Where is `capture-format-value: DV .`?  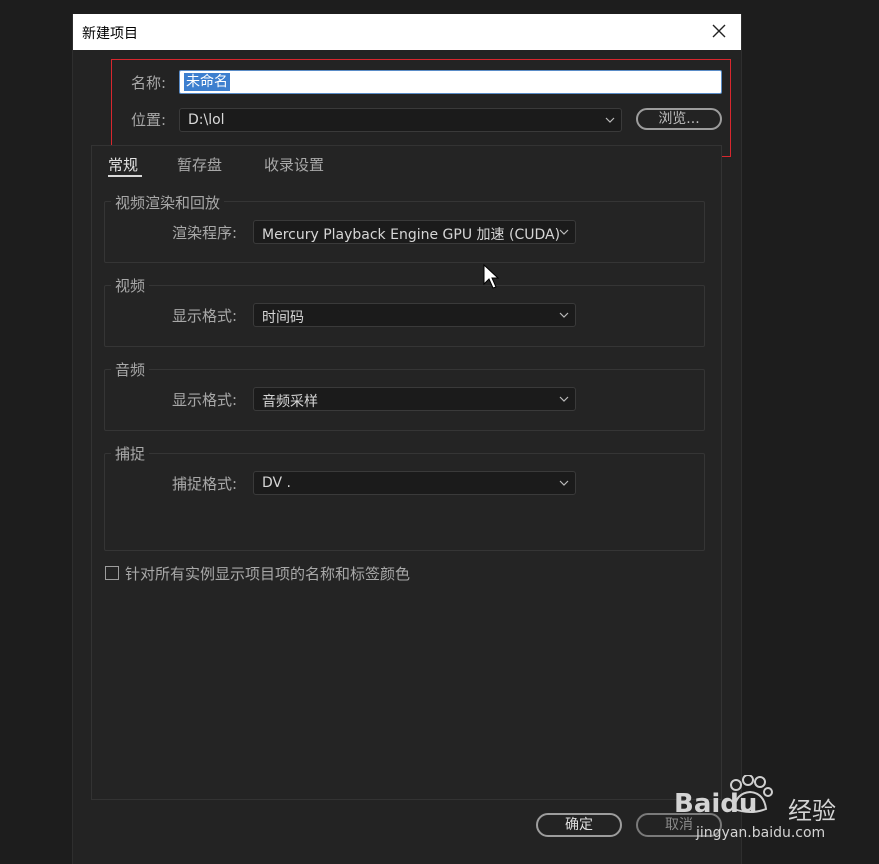 capture-format-value: DV . is located at coordinates (277, 483).